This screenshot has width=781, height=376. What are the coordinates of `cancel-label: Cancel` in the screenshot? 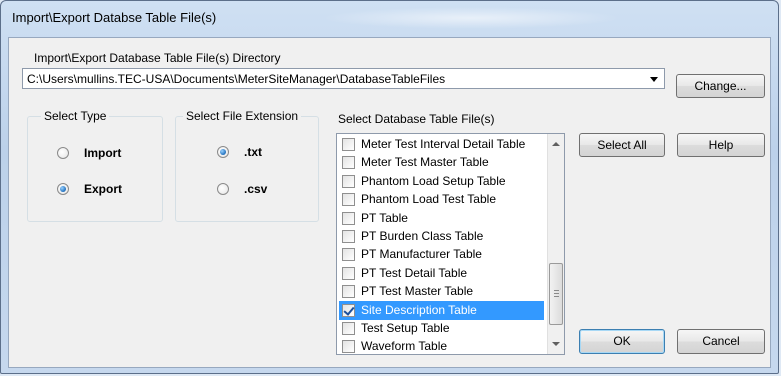 It's located at (721, 341).